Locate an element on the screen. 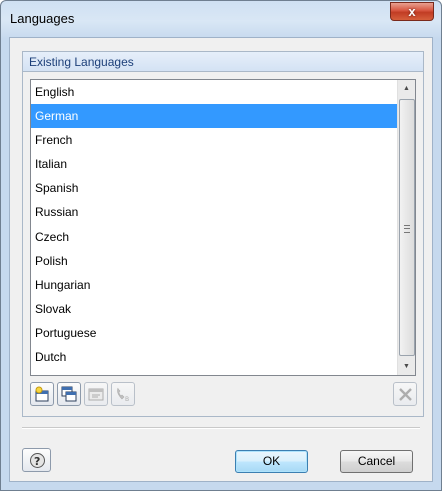 The image size is (444, 493). delete-language-button is located at coordinates (405, 394).